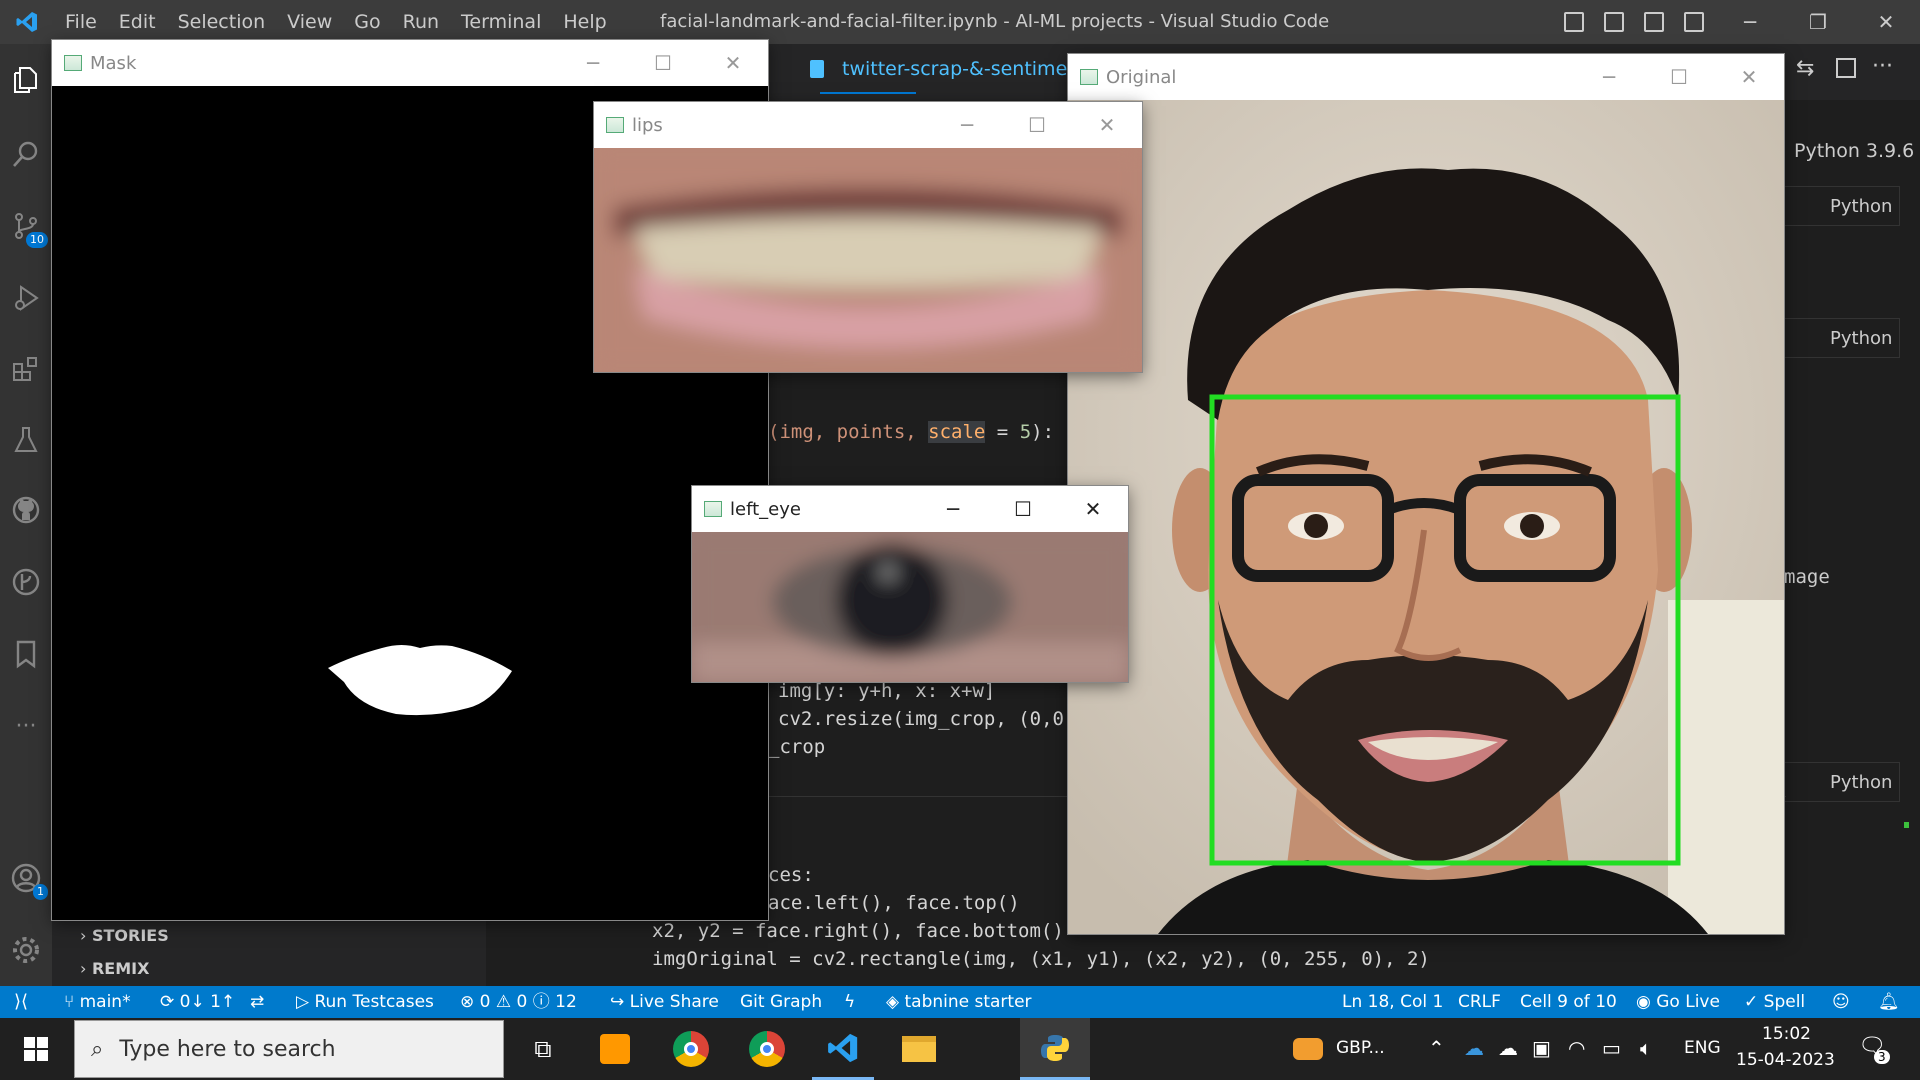  I want to click on original-minimize-button: ─, so click(1609, 77).